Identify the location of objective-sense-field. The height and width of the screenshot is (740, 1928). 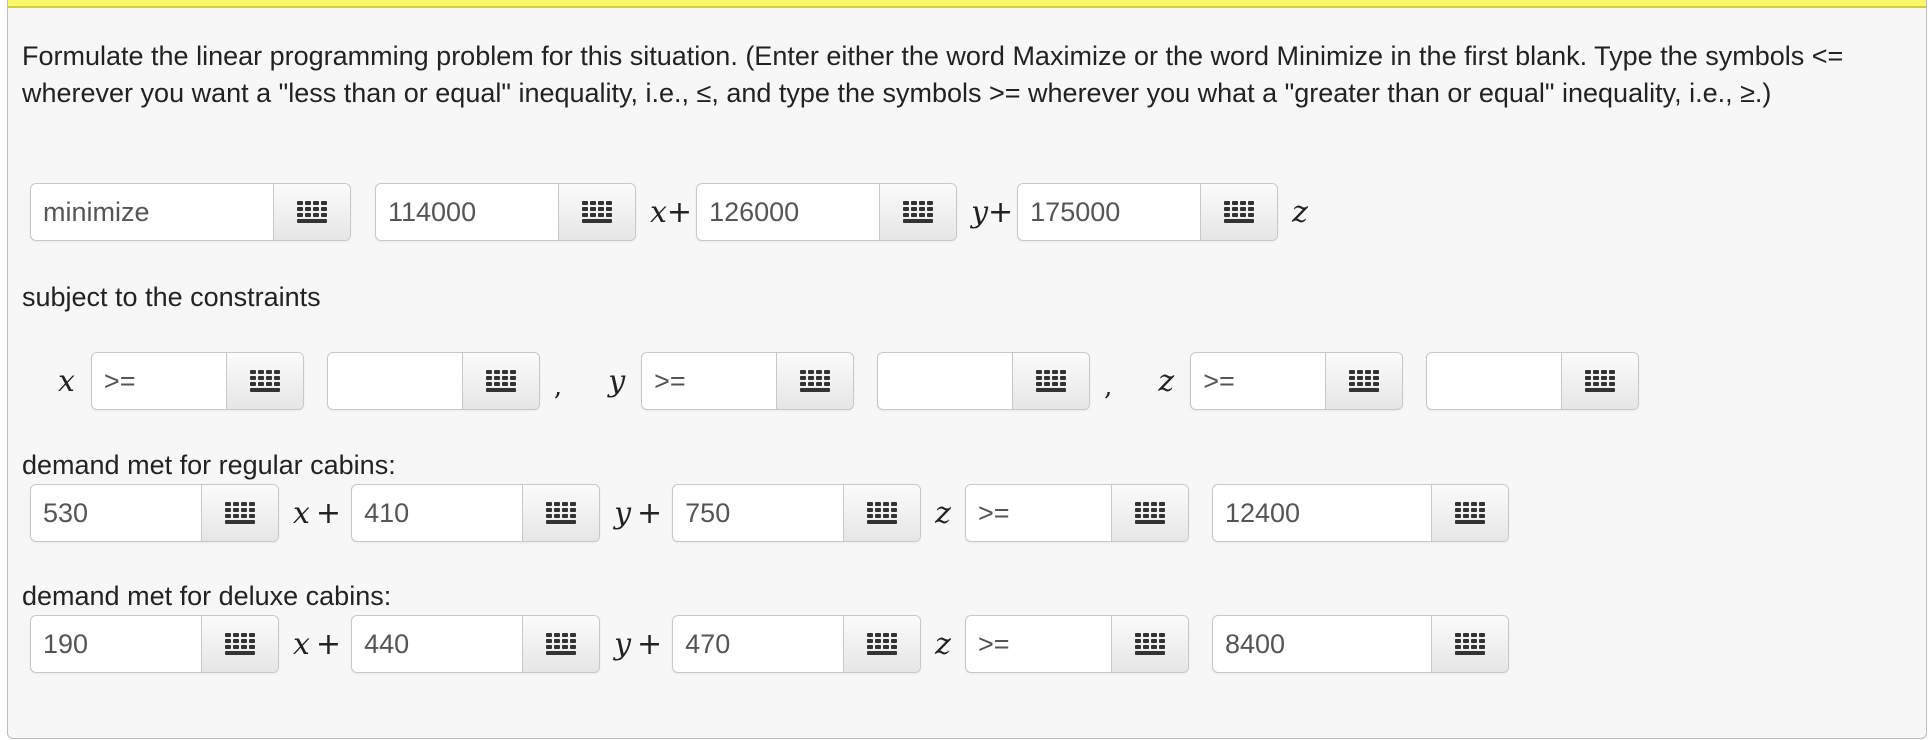
(190, 212).